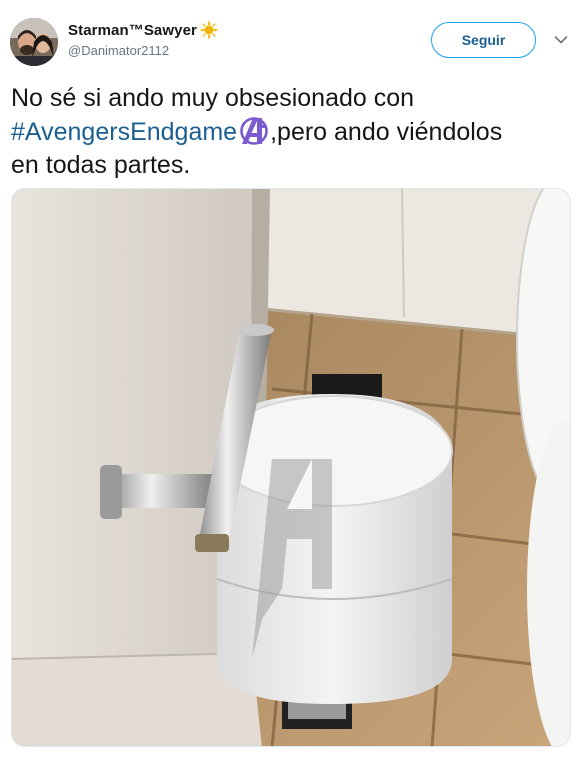  What do you see at coordinates (143, 50) in the screenshot?
I see `handle: @Danimator2112` at bounding box center [143, 50].